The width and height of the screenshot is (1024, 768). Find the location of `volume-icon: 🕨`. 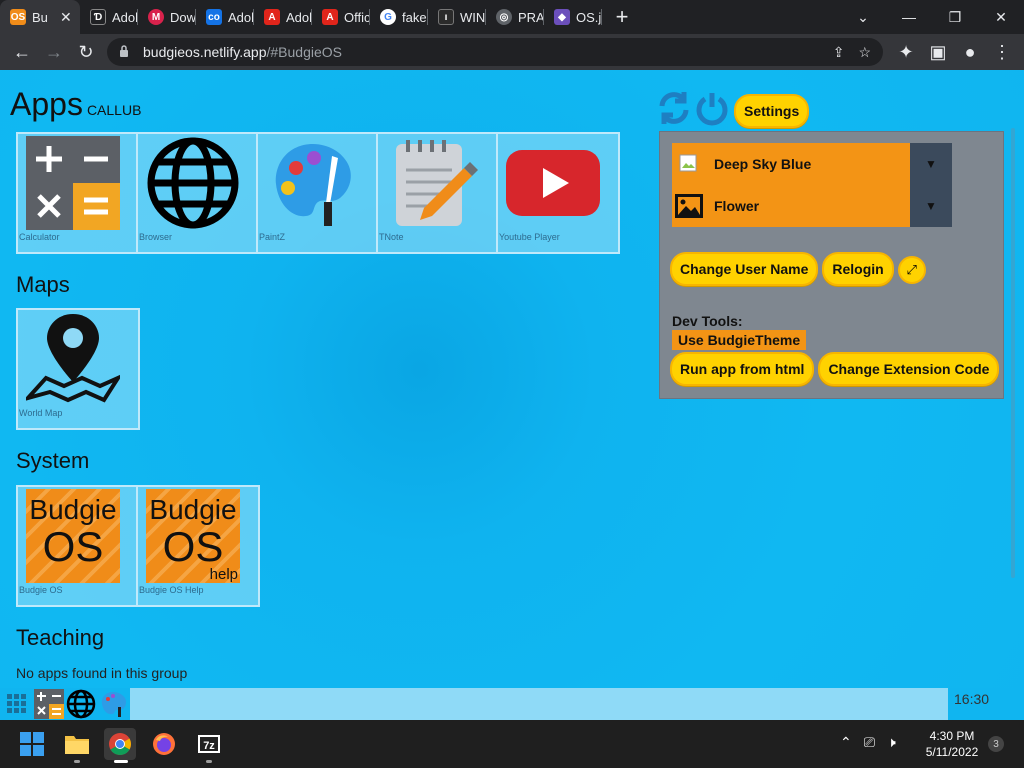

volume-icon: 🕨 is located at coordinates (891, 742).